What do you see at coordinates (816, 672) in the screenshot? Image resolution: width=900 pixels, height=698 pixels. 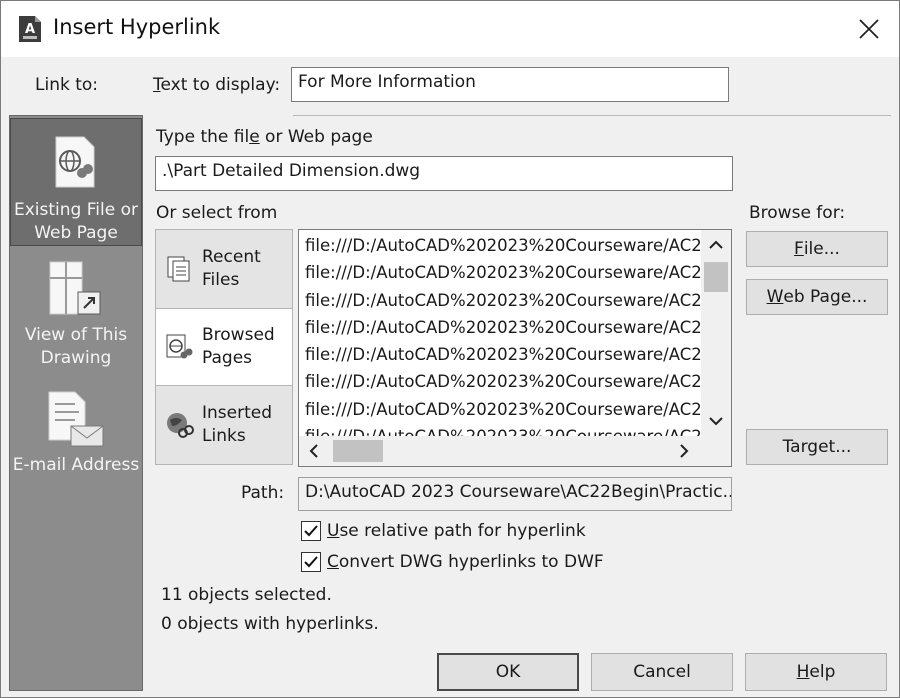 I see `help-button: Help` at bounding box center [816, 672].